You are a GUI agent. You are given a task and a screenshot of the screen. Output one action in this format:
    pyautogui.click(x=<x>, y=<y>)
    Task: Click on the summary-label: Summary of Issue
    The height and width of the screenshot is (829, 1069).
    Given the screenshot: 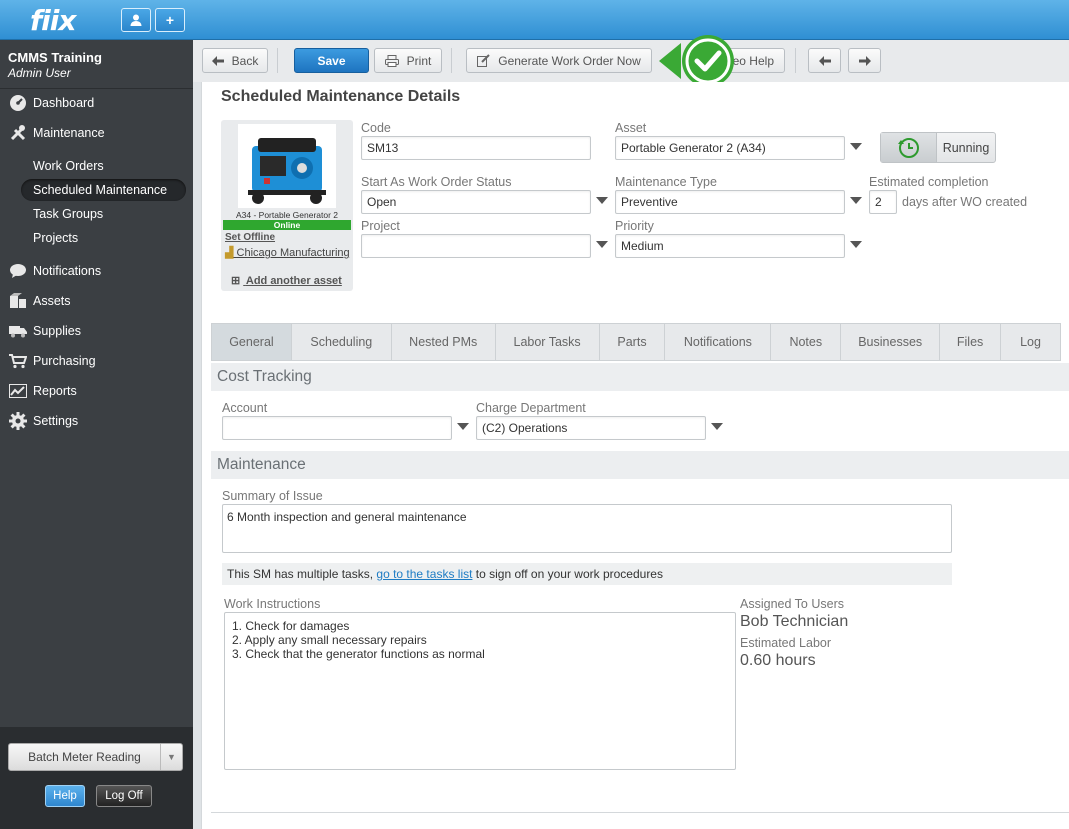 What is the action you would take?
    pyautogui.click(x=272, y=496)
    